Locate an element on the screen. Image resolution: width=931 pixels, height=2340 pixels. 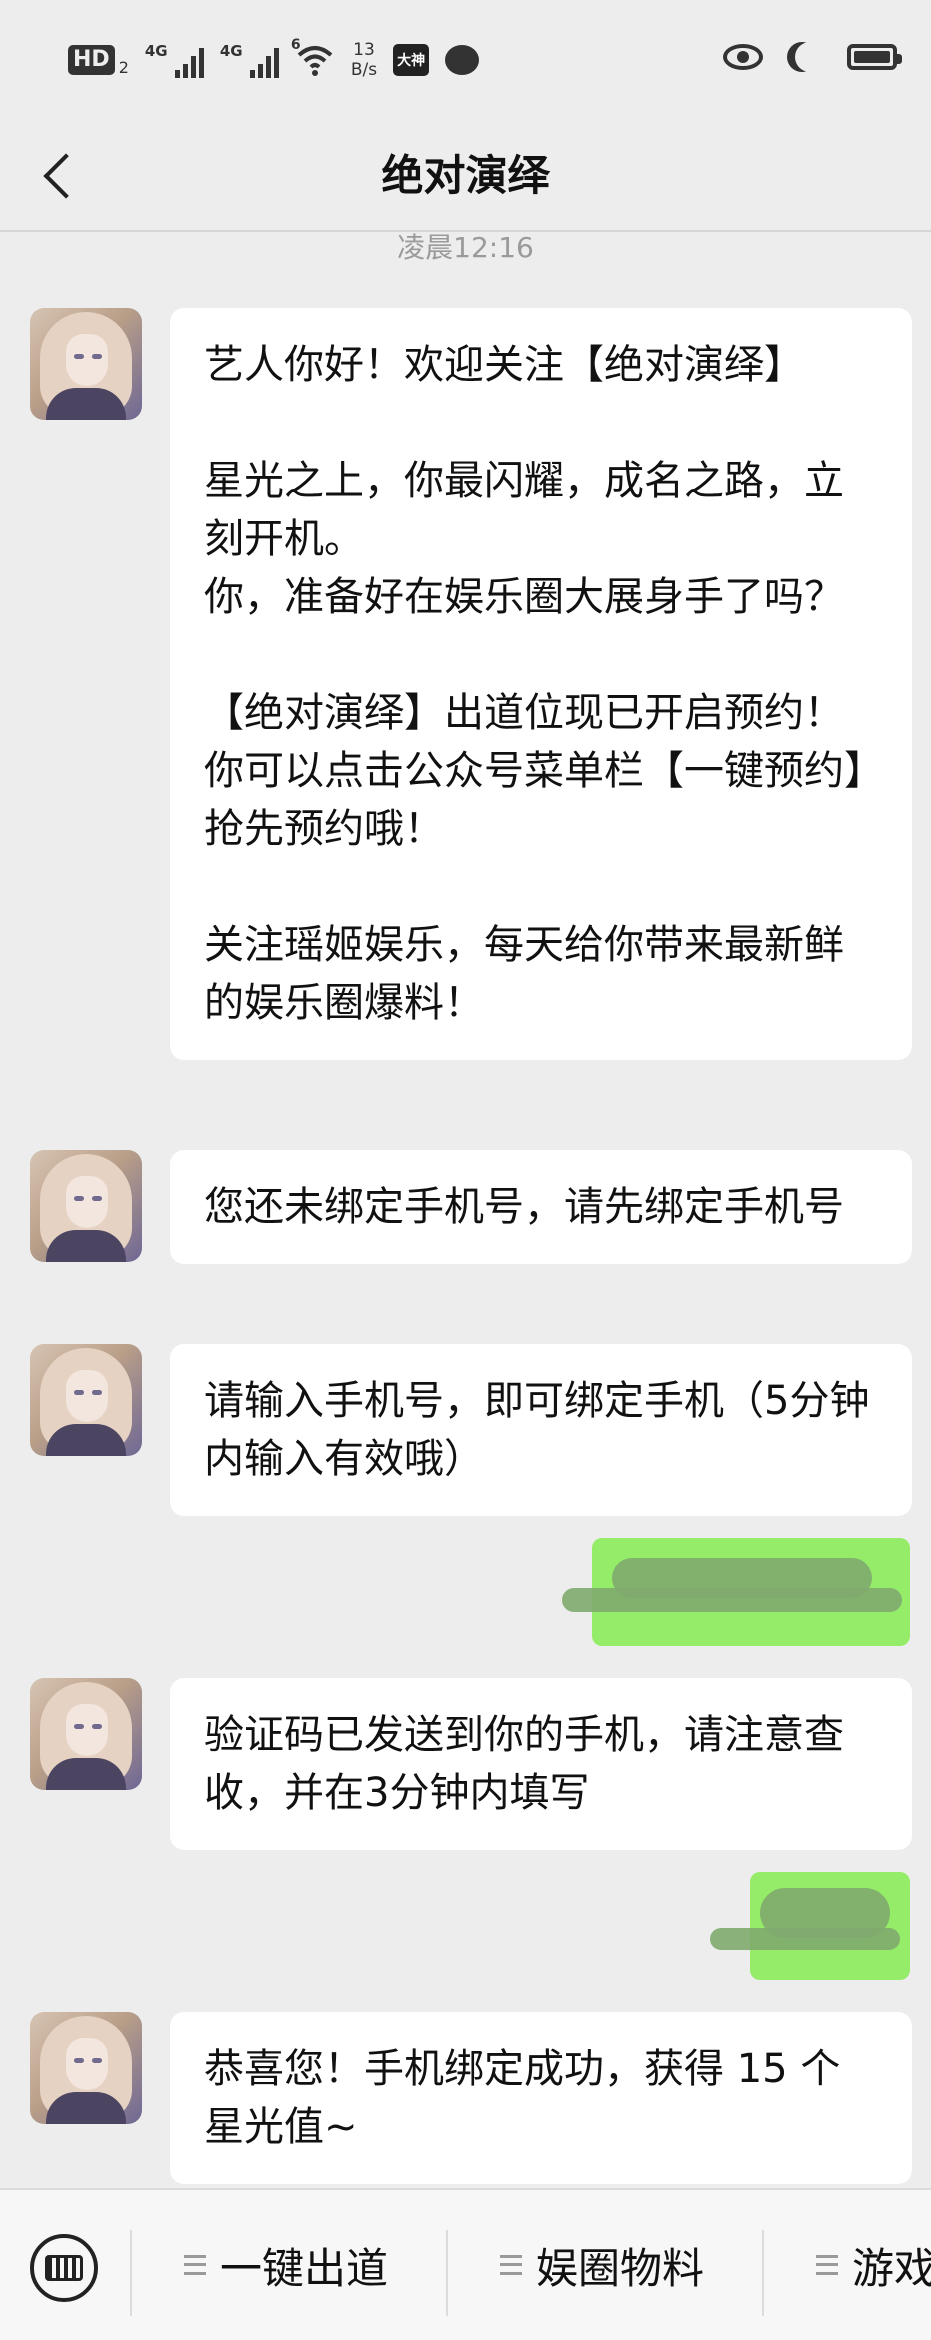
message-text: 您还未绑定手机号，请先绑定手机号 is located at coordinates (524, 1207).